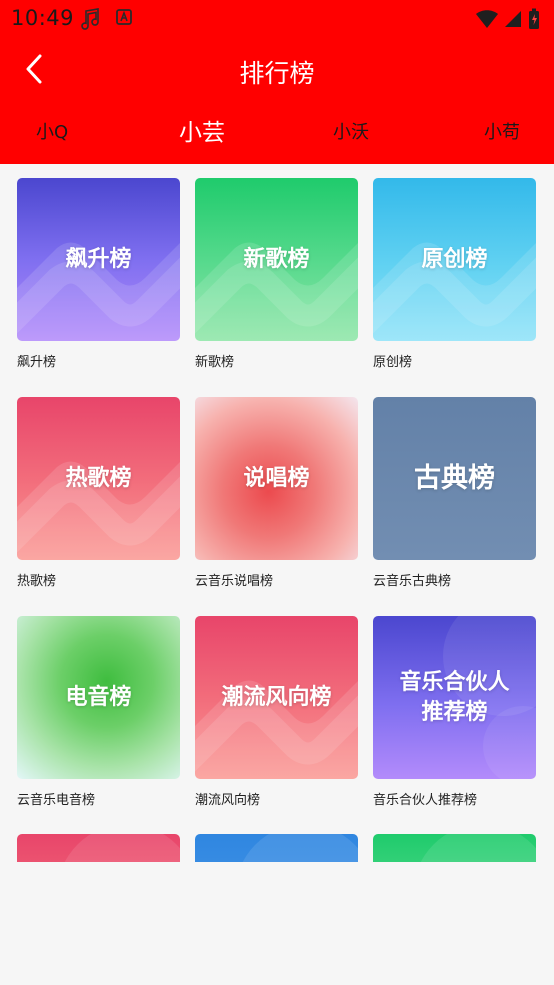 The image size is (554, 985). I want to click on chart-cover: 热歌榜, so click(98, 478).